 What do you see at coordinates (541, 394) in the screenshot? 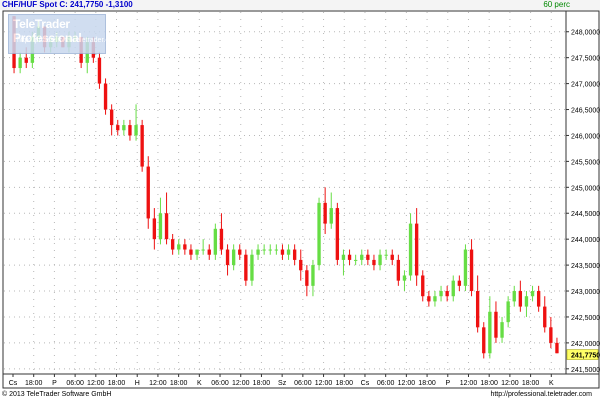
I see `footer-url: http://professional.teletrader.com` at bounding box center [541, 394].